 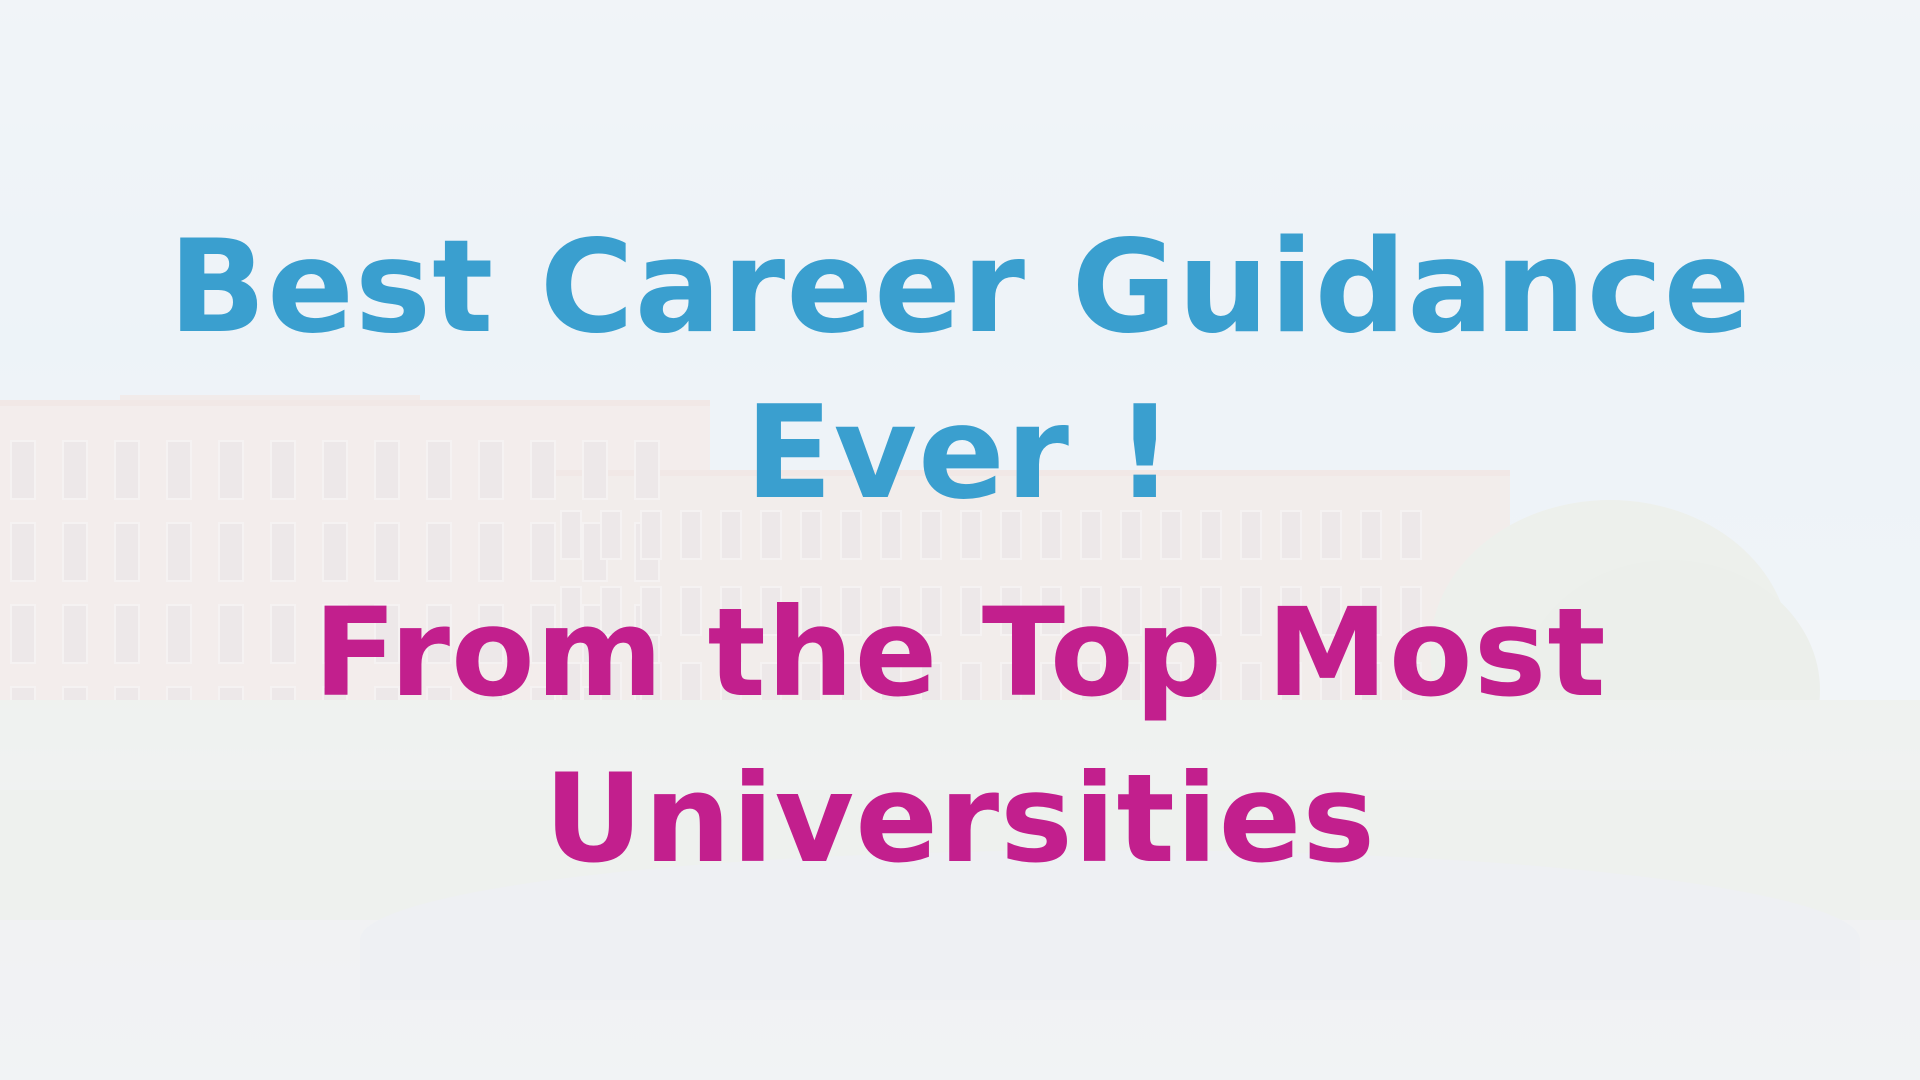 I want to click on subheadline-line-1: From the Top Most, so click(x=960, y=653).